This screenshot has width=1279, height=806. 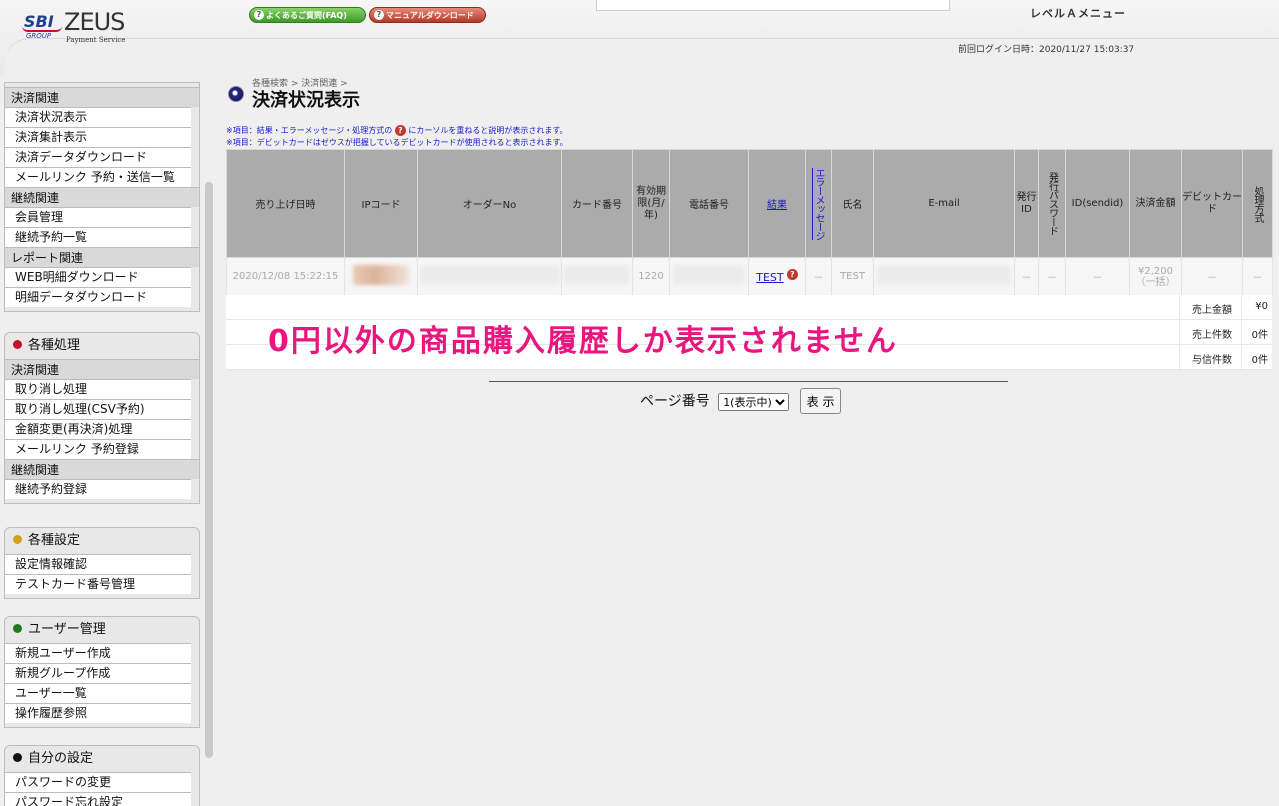 What do you see at coordinates (285, 203) in the screenshot?
I see `col-header-date: 売り上げ日時` at bounding box center [285, 203].